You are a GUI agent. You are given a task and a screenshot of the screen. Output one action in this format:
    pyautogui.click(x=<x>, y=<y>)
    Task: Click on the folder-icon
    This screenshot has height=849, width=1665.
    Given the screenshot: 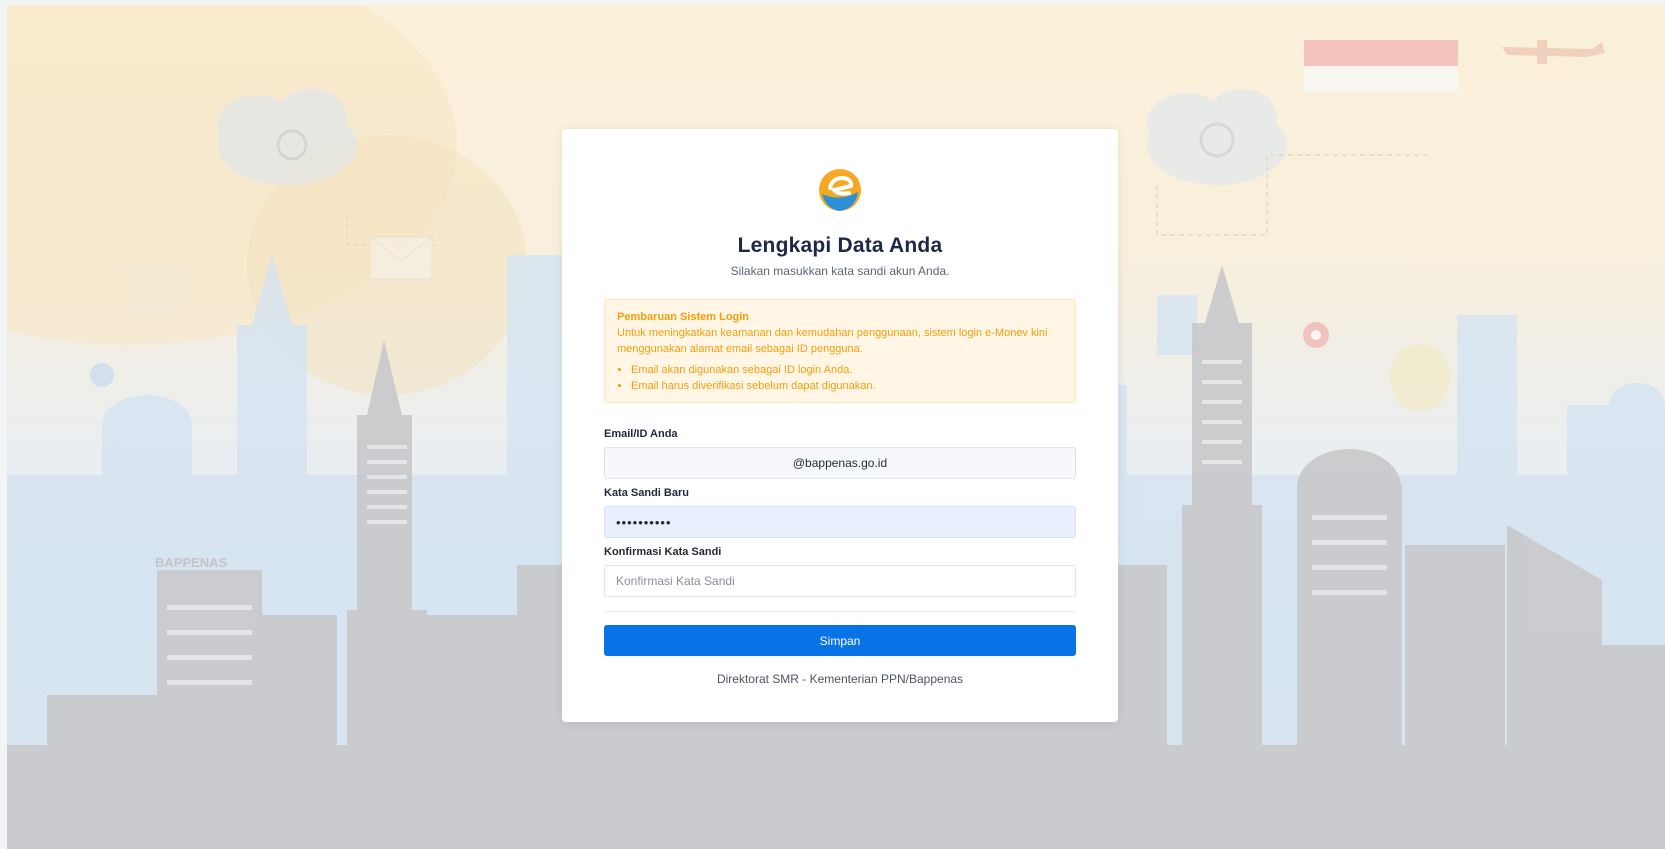 What is the action you would take?
    pyautogui.click(x=156, y=288)
    